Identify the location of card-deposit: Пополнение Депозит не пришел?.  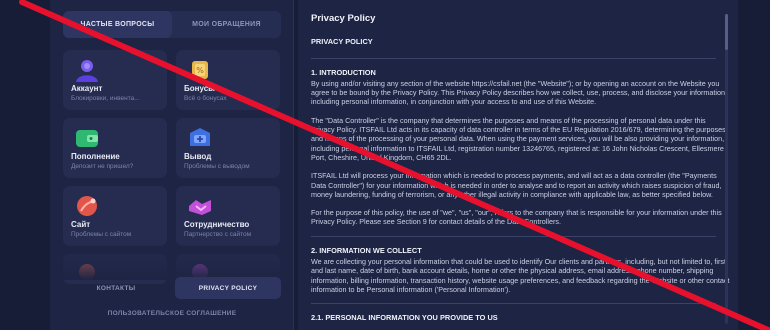
(115, 148).